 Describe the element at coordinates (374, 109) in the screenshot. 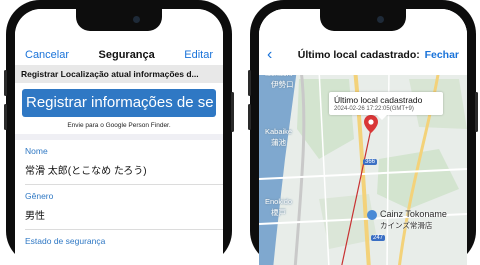

I see `callout-timestamp: 2024-02-26 17:22:05(GMT+9)` at that location.